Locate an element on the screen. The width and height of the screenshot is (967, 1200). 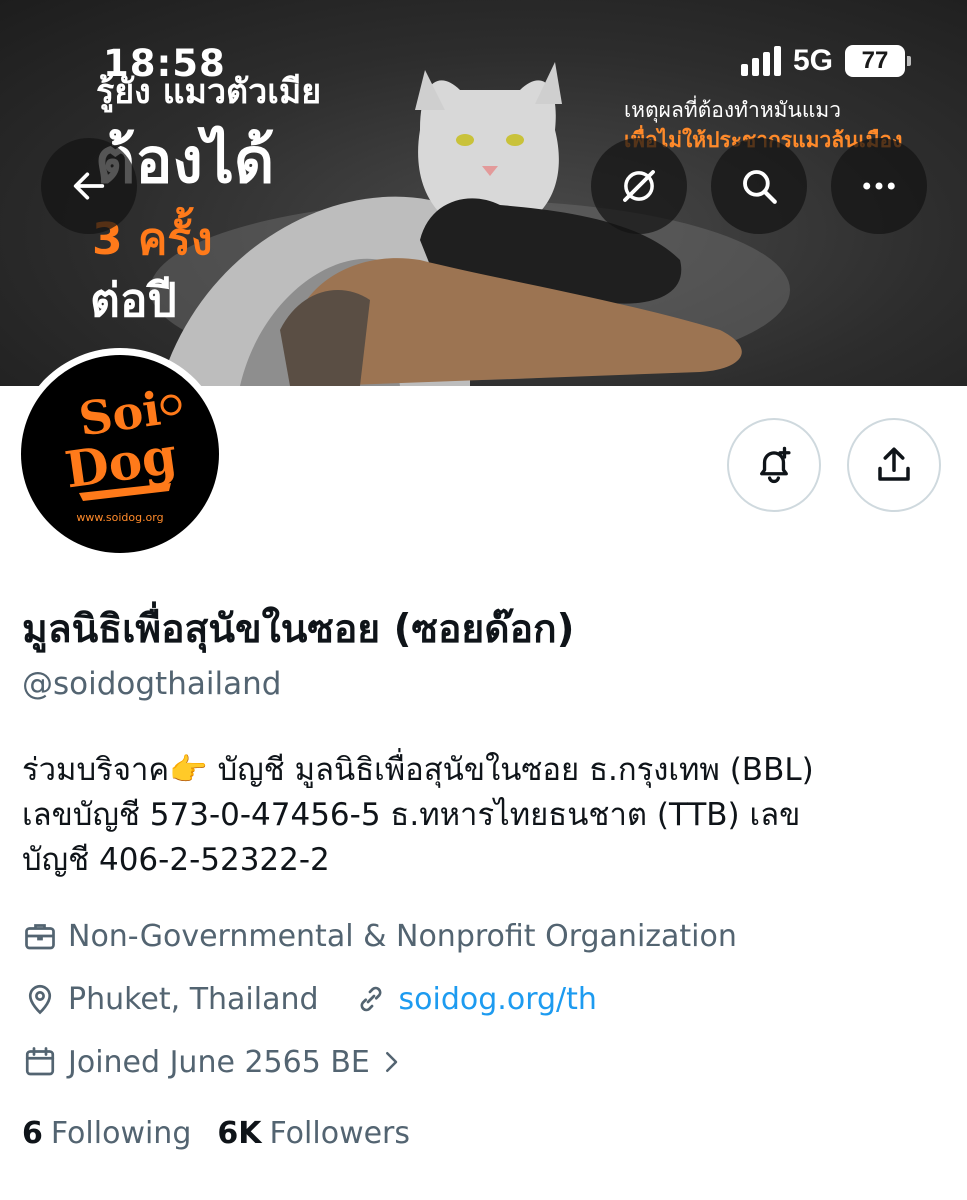
logo-url: www.soidog.org is located at coordinates (120, 517).